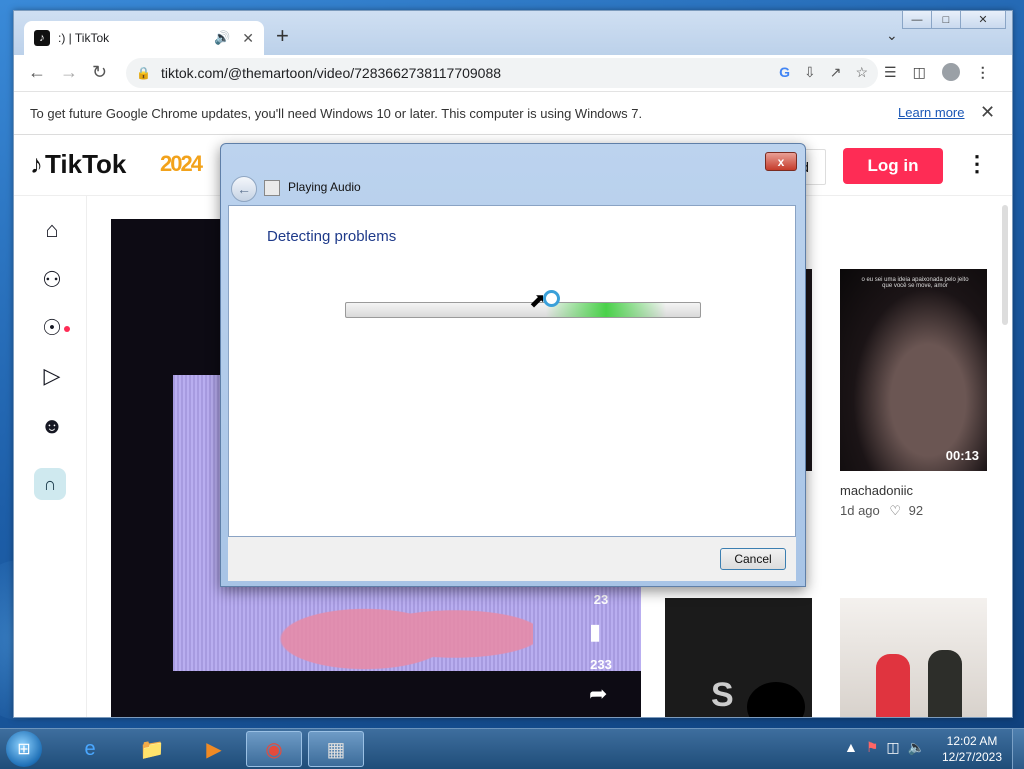  What do you see at coordinates (884, 747) in the screenshot?
I see `system-tray: ▲ ⚑ ◫ 🔈` at bounding box center [884, 747].